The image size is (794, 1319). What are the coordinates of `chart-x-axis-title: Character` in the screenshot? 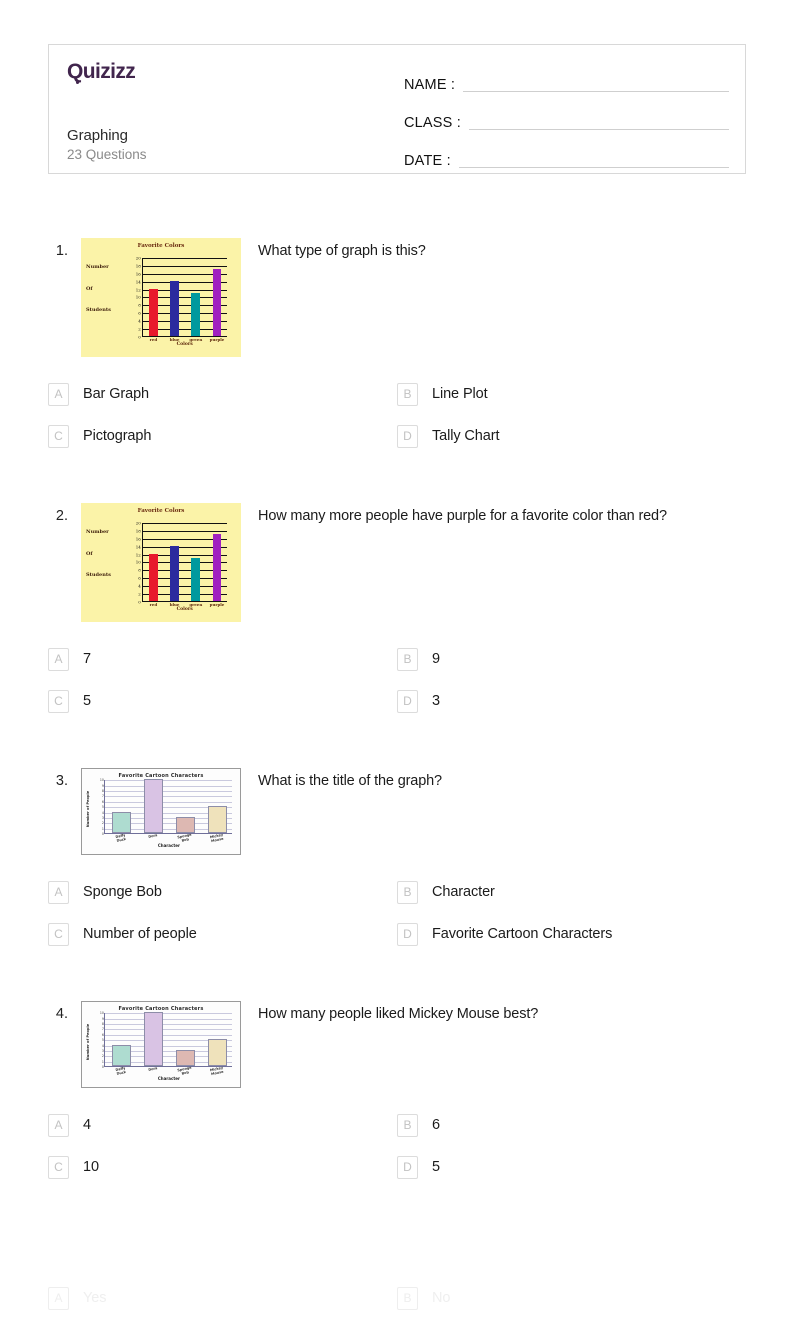 It's located at (168, 1079).